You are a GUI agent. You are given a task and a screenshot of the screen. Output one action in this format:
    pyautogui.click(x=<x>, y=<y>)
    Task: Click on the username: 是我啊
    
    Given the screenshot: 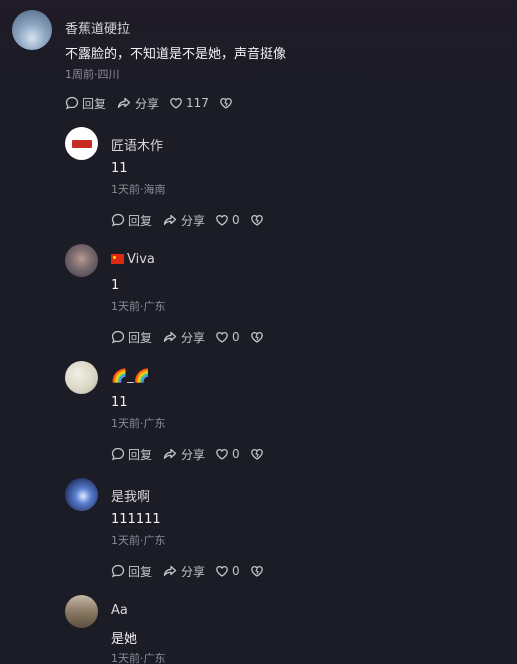 What is the action you would take?
    pyautogui.click(x=130, y=495)
    